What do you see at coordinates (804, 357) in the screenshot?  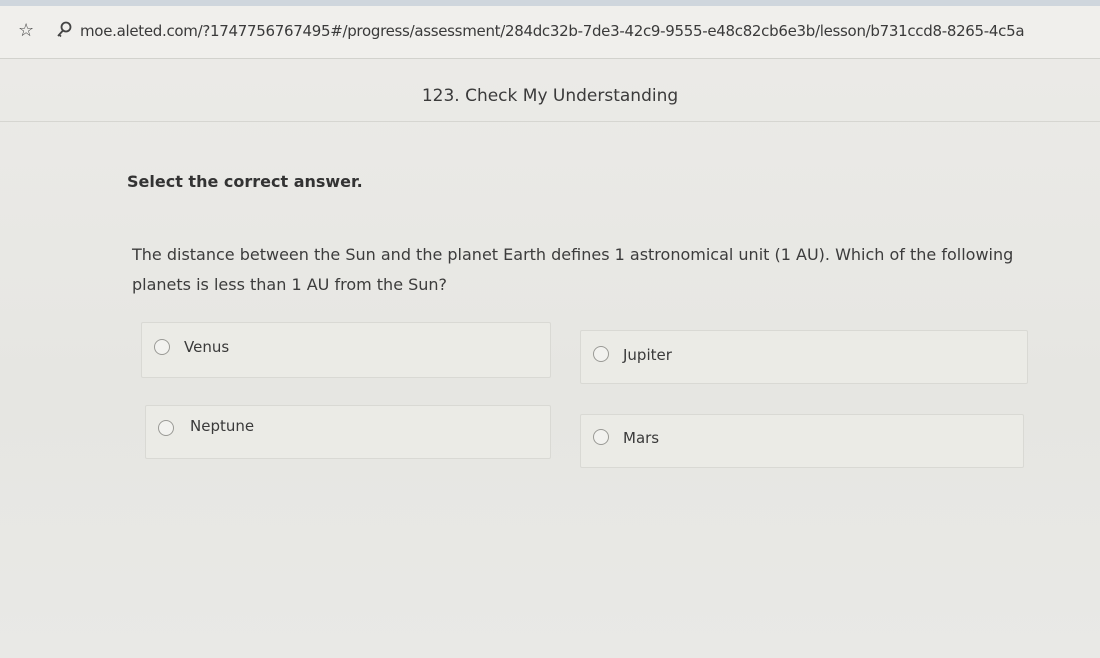 I see `answer-choice-jupiter: Jupiter` at bounding box center [804, 357].